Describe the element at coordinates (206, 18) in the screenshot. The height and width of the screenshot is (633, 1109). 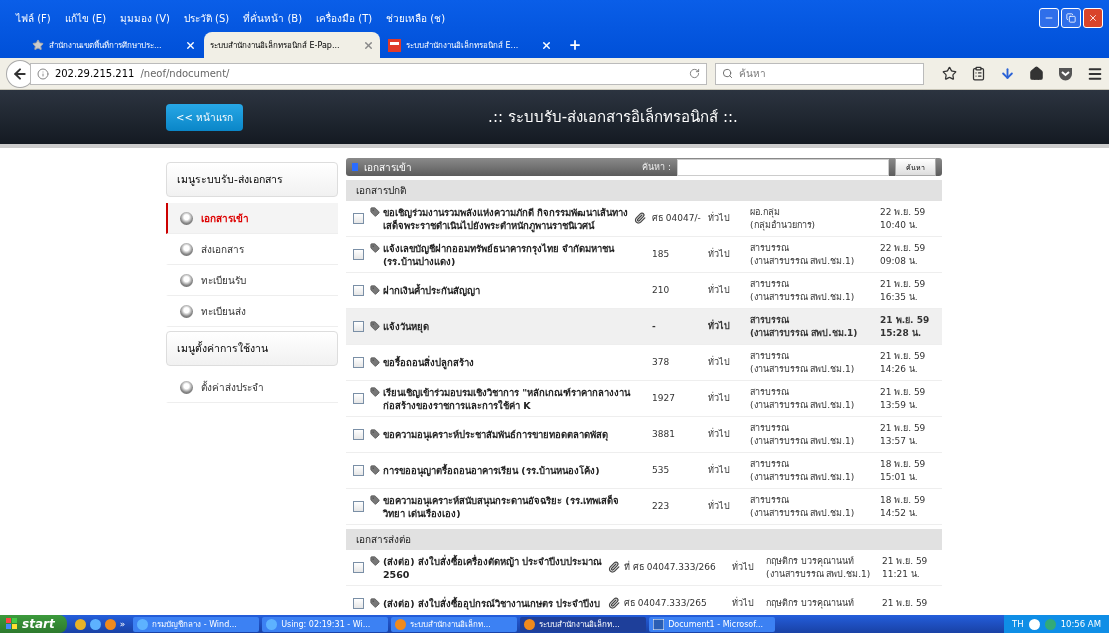
I see `menu-item: ประวัติ (S)` at that location.